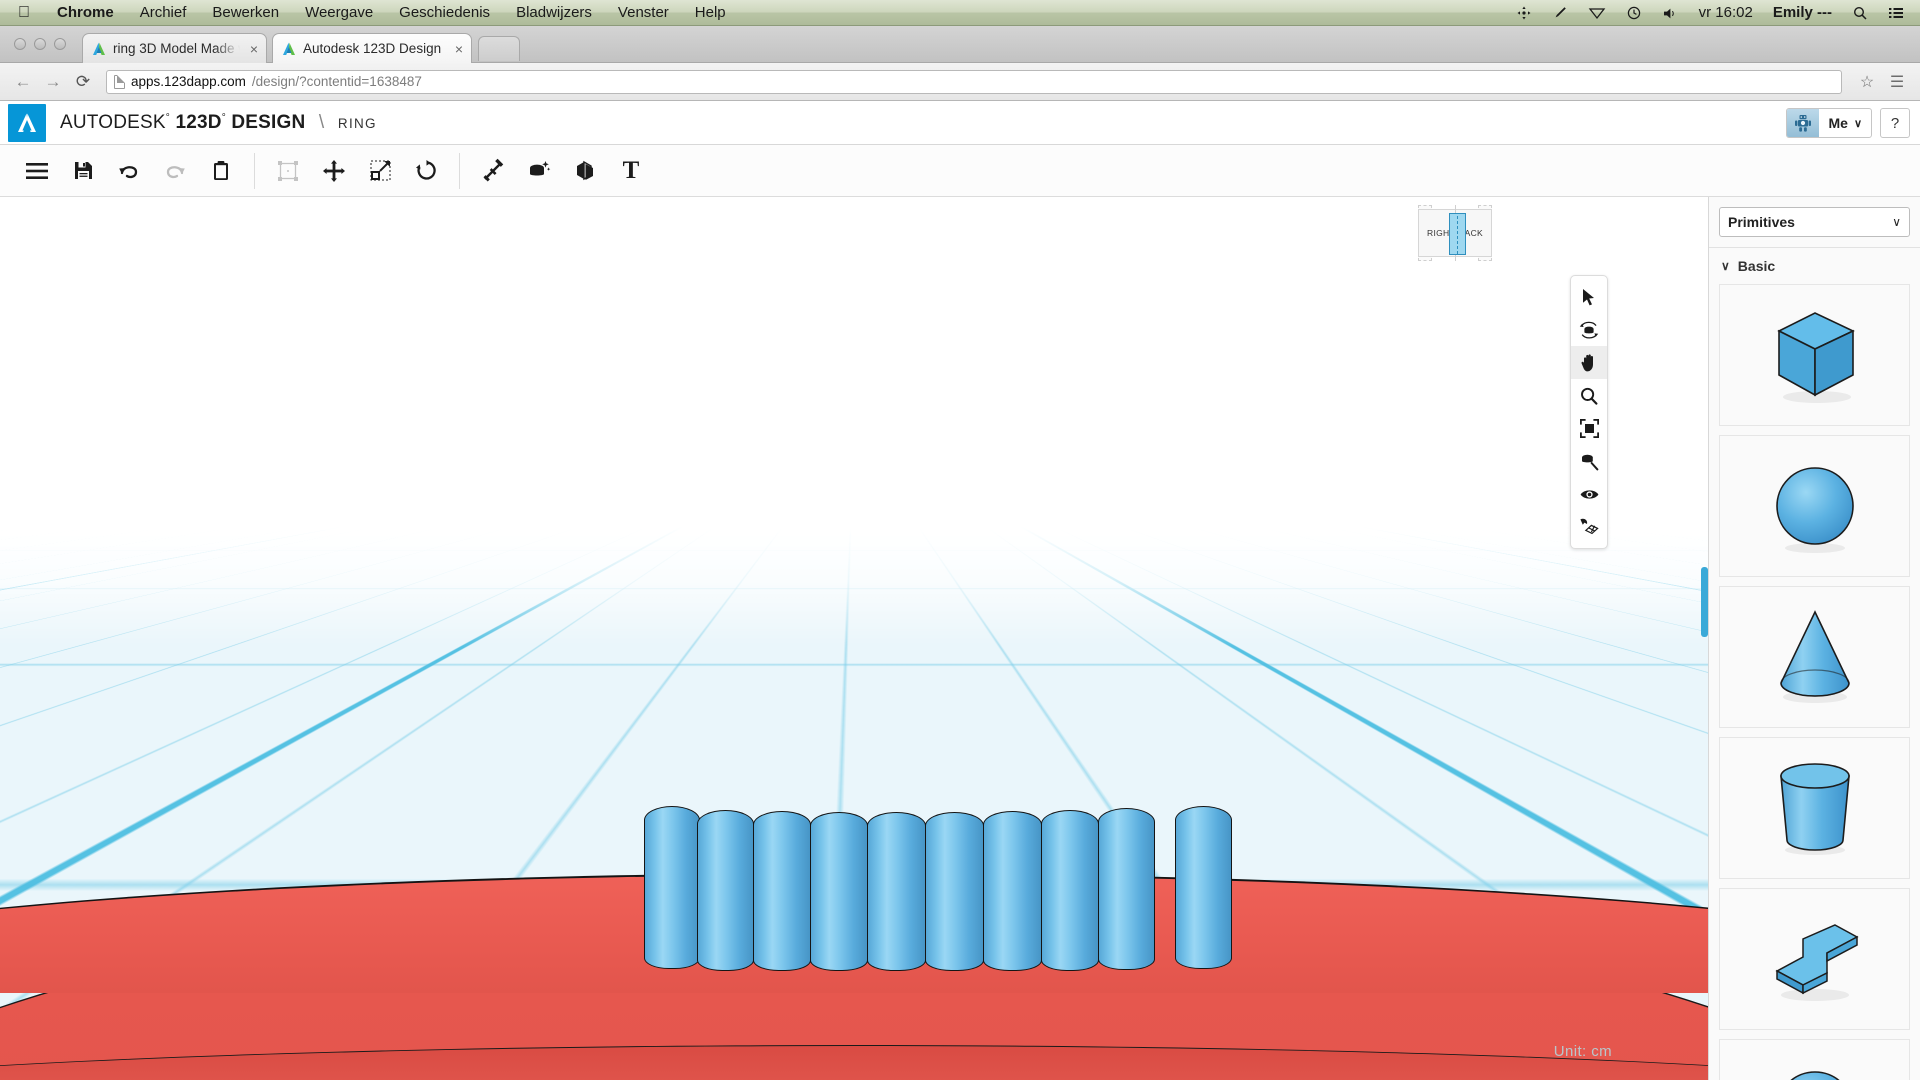 The width and height of the screenshot is (1920, 1080). Describe the element at coordinates (1589, 527) in the screenshot. I see `snap-grid-icon` at that location.